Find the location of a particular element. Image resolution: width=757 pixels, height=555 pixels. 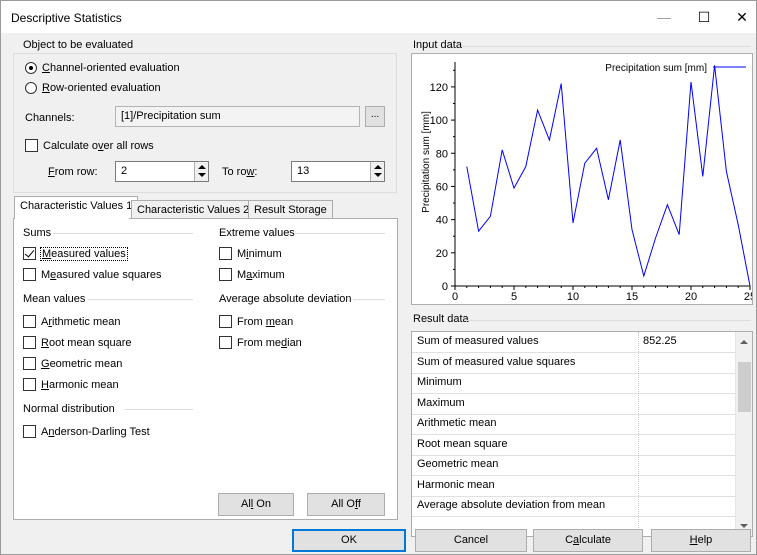

minimum-checkbox is located at coordinates (225, 253).